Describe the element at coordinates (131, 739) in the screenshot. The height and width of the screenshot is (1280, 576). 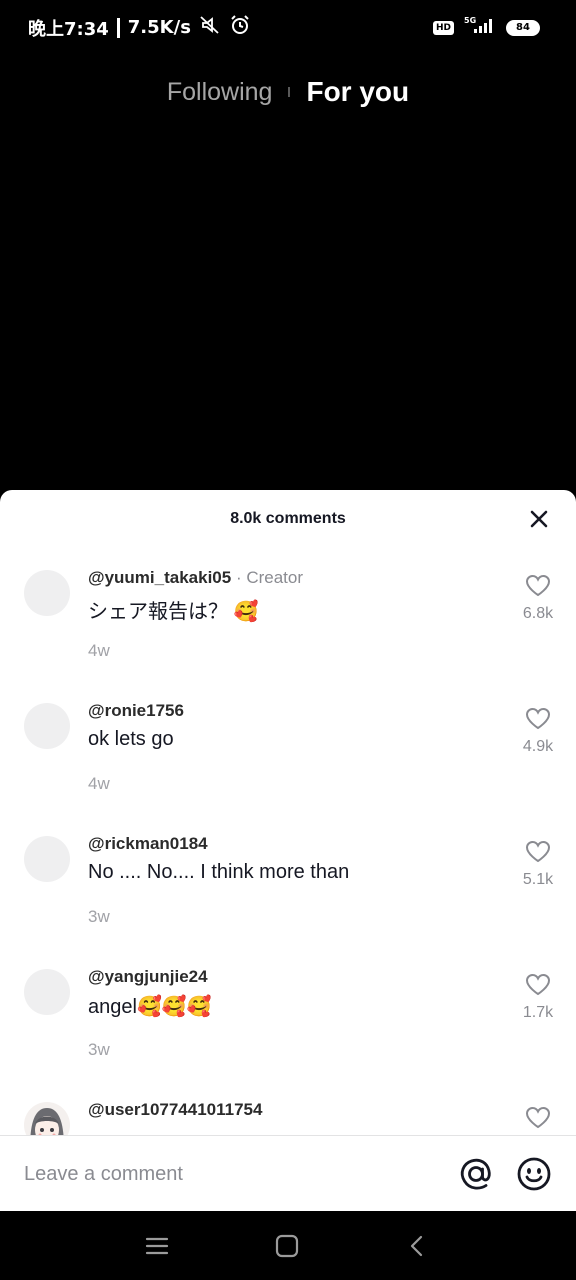
I see `comment-text: ok lets go` at that location.